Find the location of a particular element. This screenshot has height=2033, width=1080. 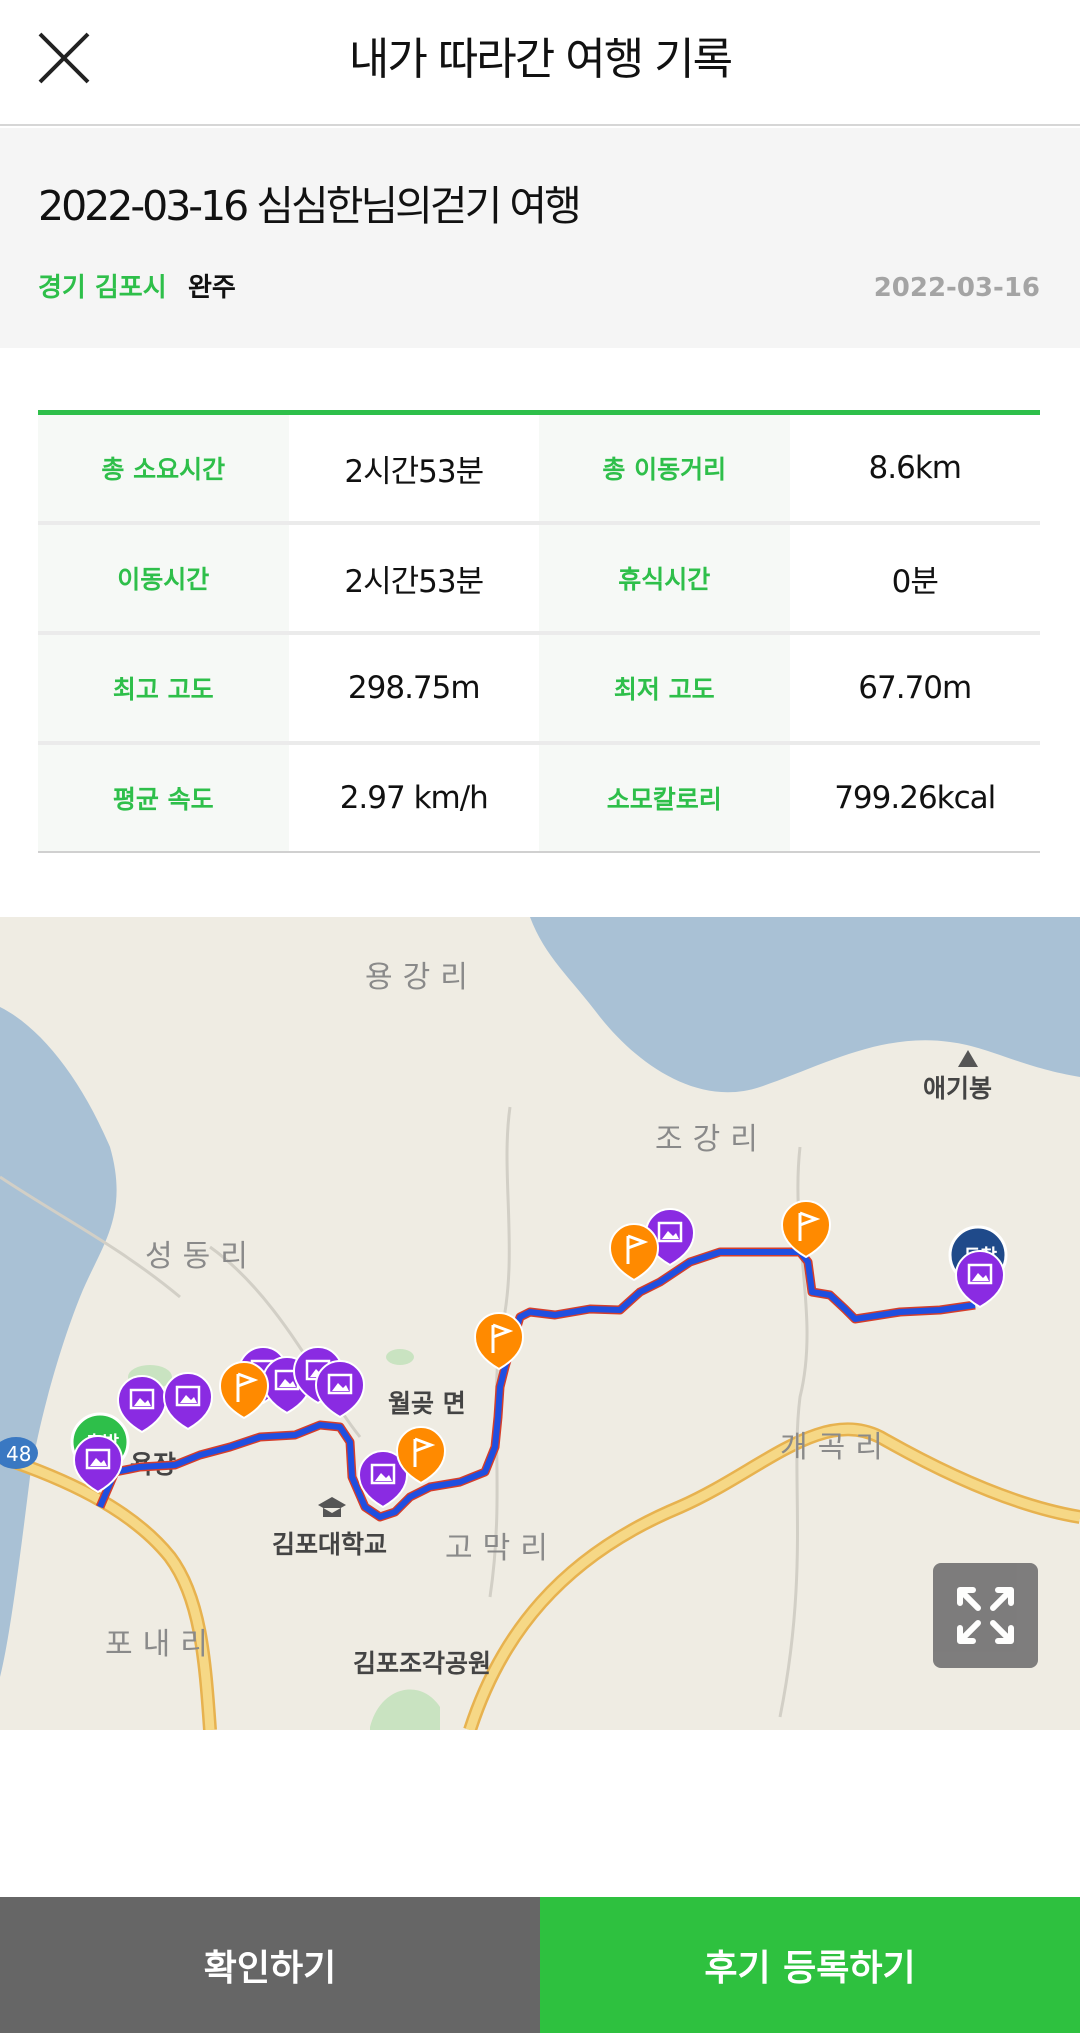

trip-title: 2022-03-16 심심한님의걷기 여행 is located at coordinates (310, 206).